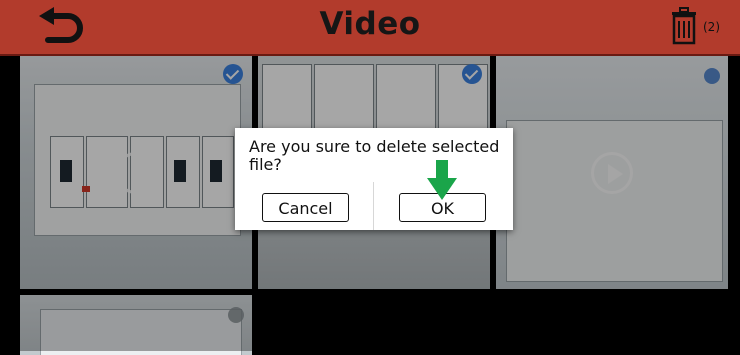 The height and width of the screenshot is (355, 740). Describe the element at coordinates (711, 27) in the screenshot. I see `selected-count: (2)` at that location.